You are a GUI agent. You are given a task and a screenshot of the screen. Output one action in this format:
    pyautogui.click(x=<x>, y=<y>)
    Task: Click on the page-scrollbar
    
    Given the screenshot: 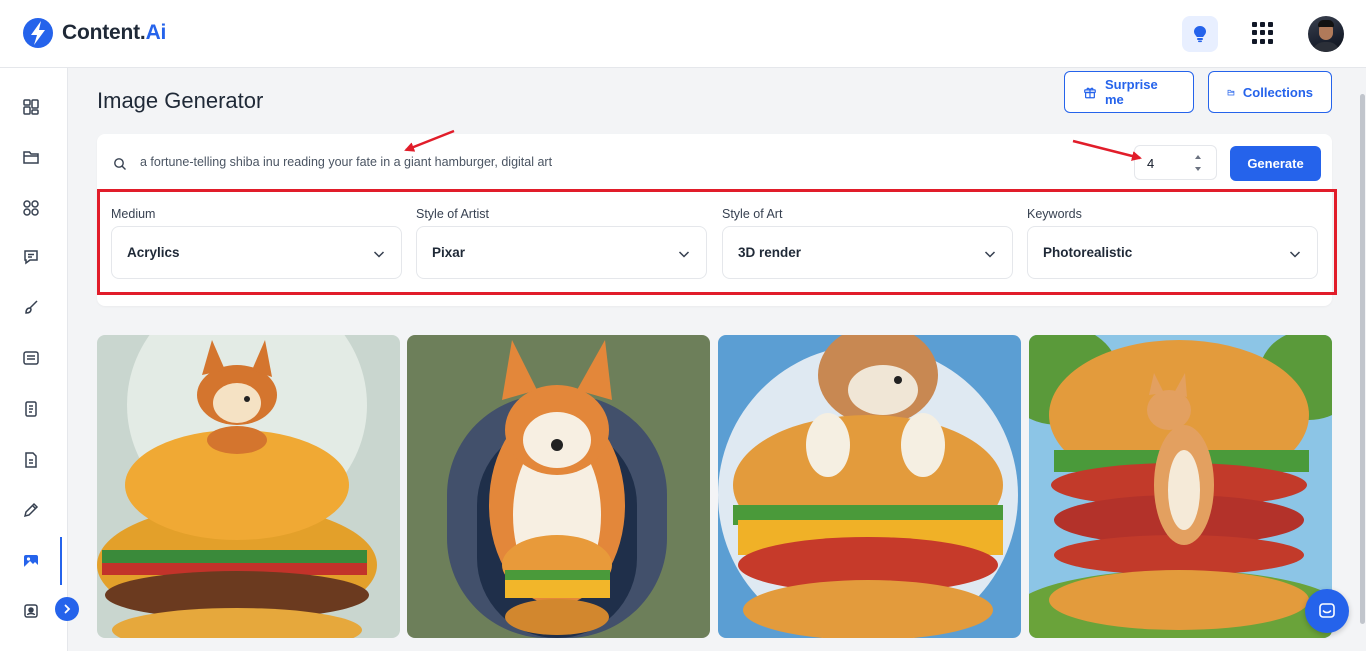 What is the action you would take?
    pyautogui.click(x=1362, y=359)
    